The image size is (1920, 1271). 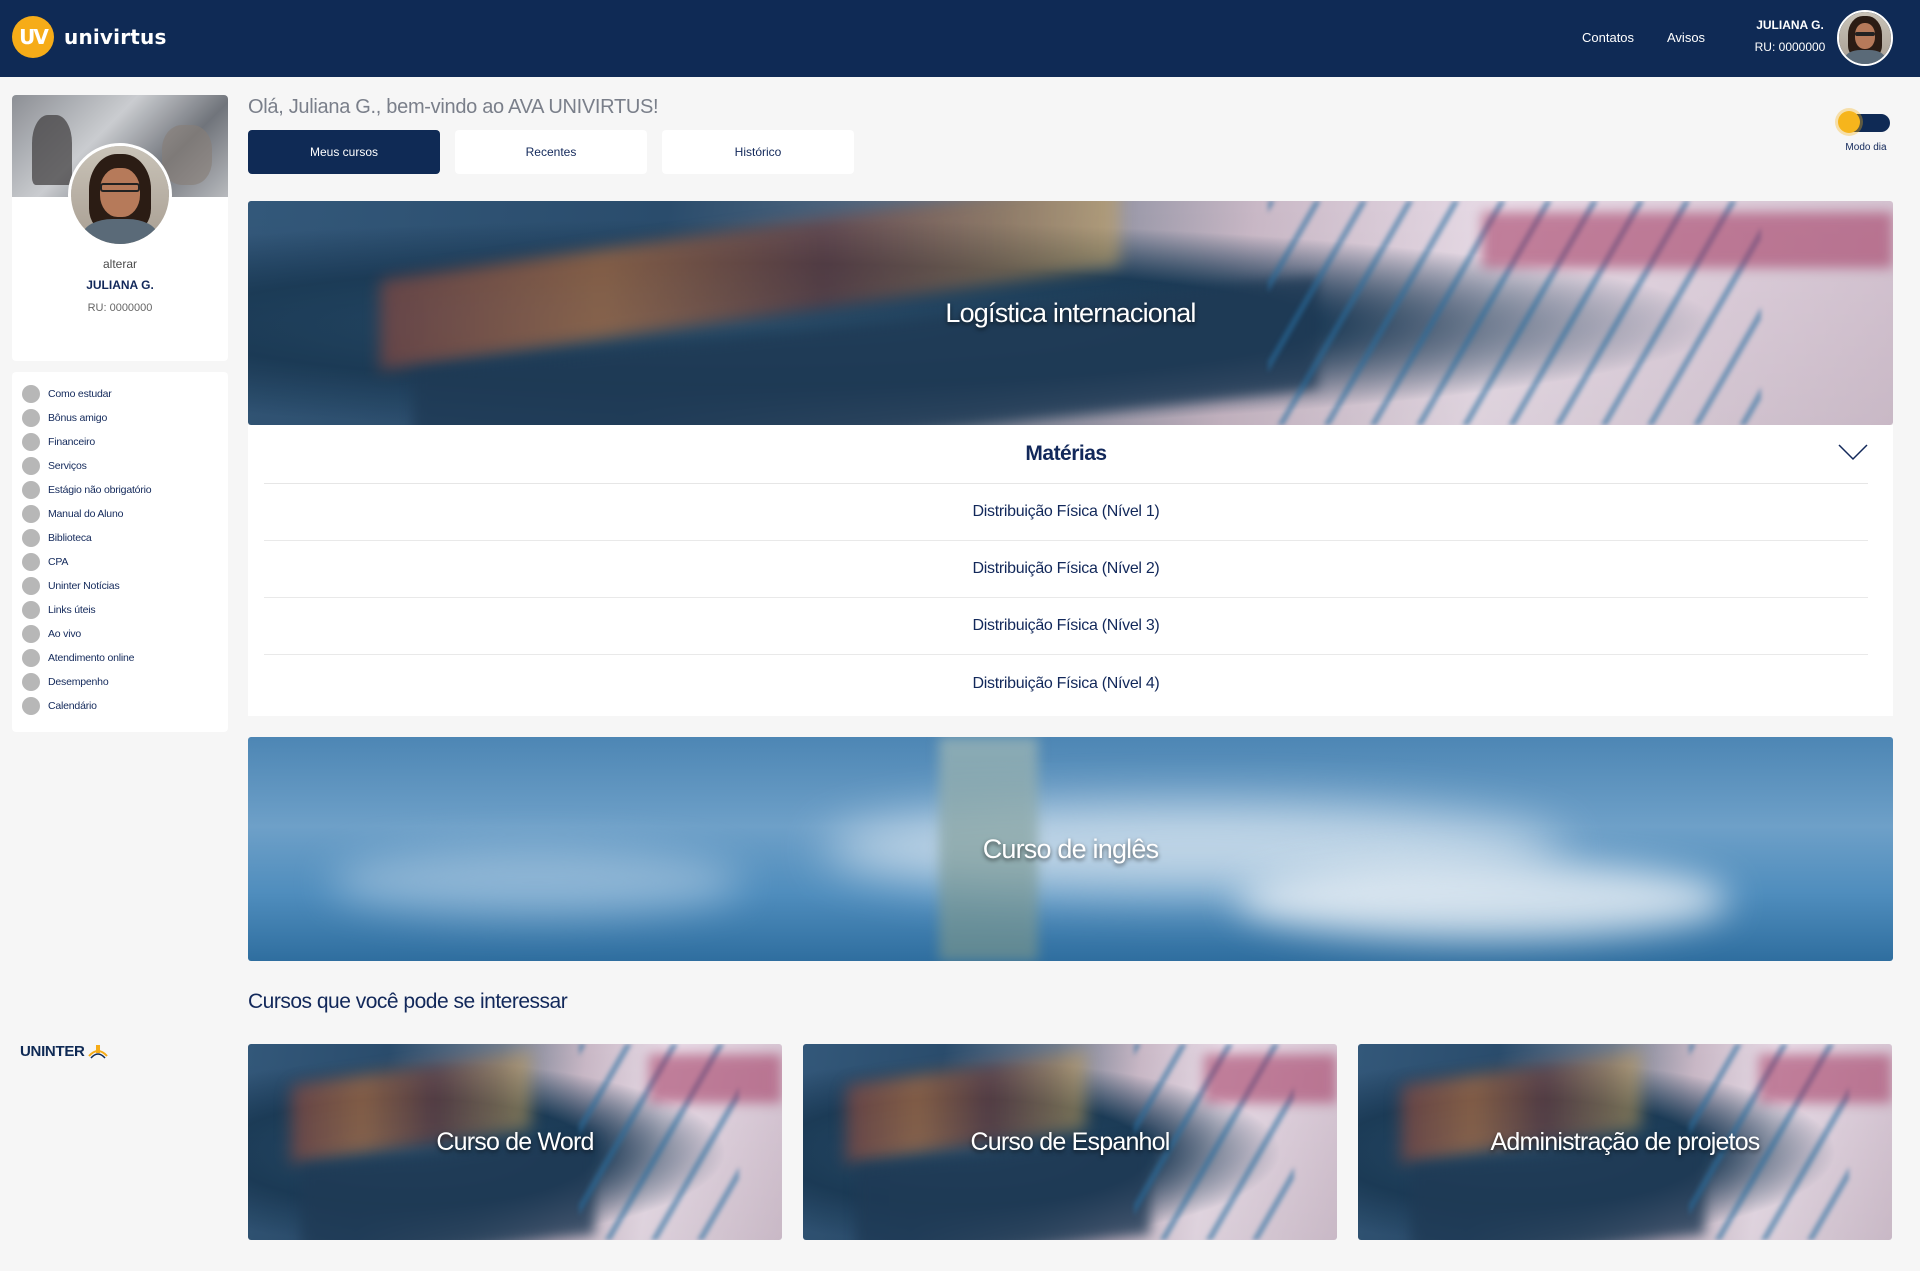 I want to click on suggestion-title: Curso de Espanhol, so click(x=1070, y=1141).